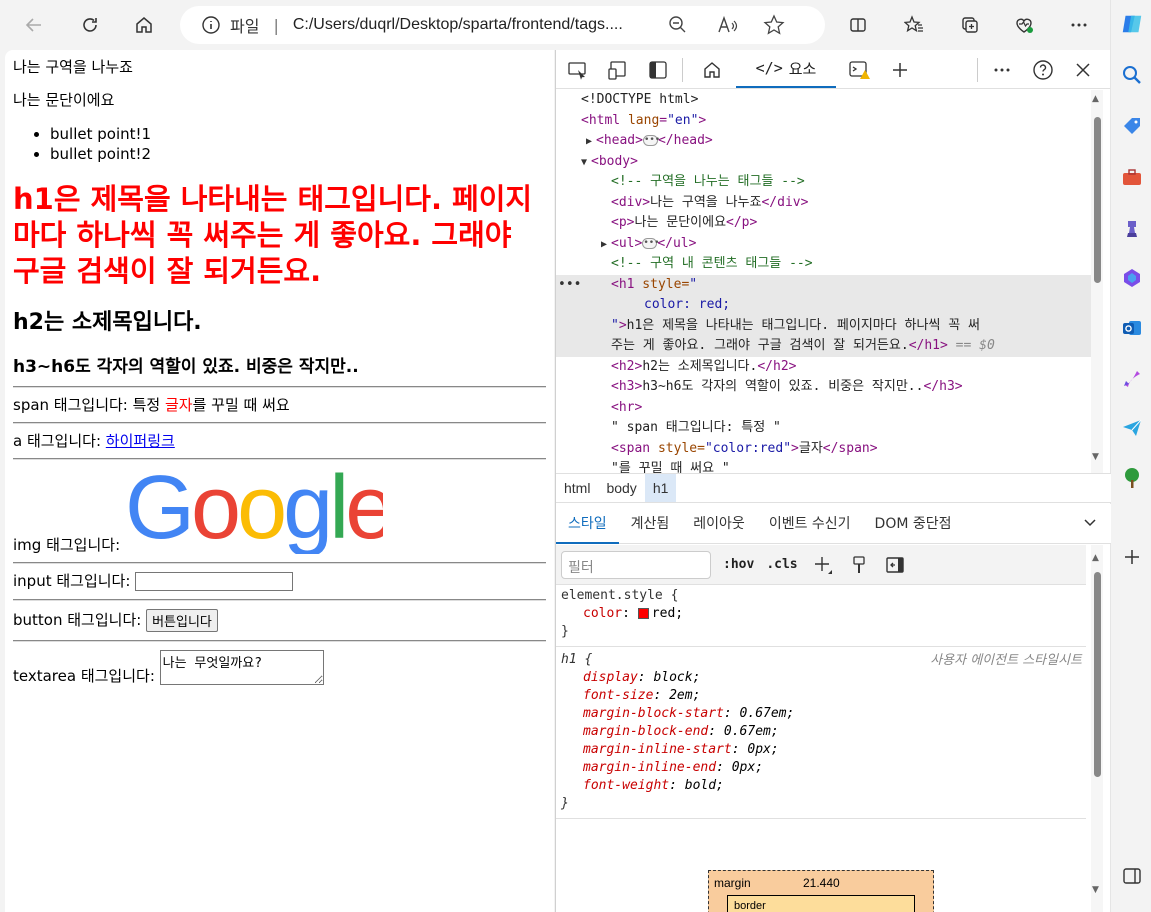 The width and height of the screenshot is (1151, 912). What do you see at coordinates (618, 70) in the screenshot?
I see `device-toolbar-icon` at bounding box center [618, 70].